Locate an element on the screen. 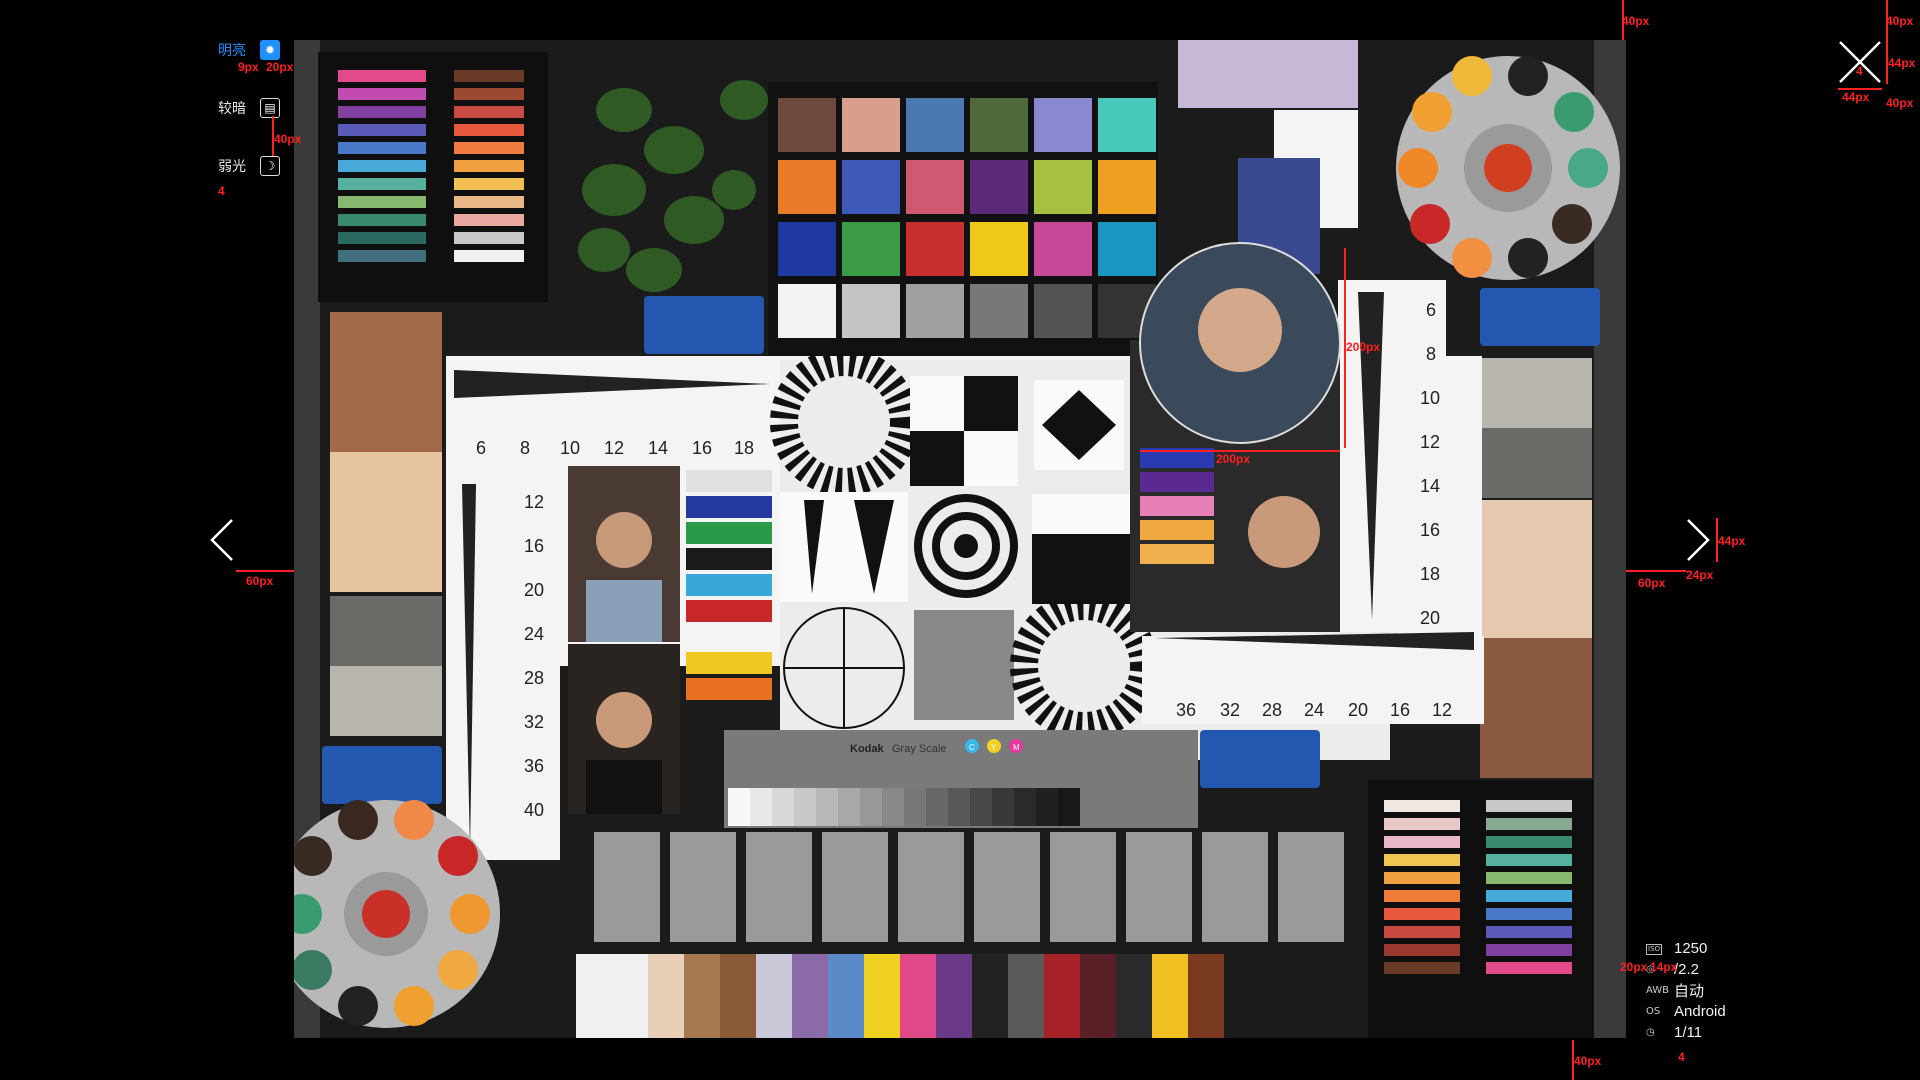 The image size is (1920, 1080). prev-image-button is located at coordinates (222, 540).